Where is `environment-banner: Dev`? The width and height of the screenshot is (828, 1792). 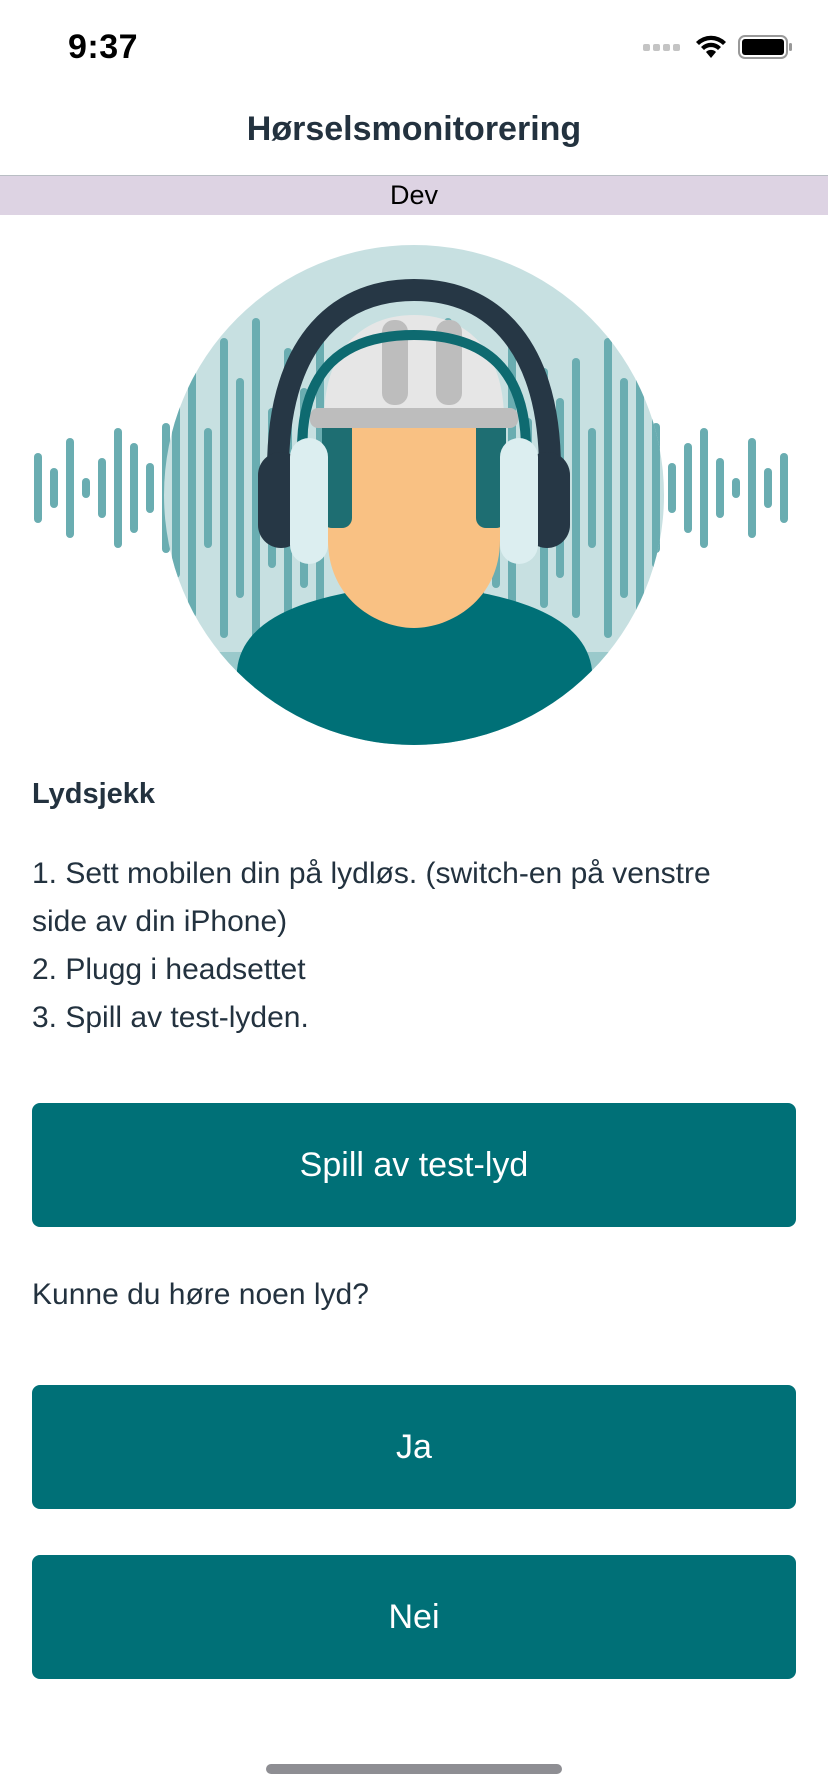
environment-banner: Dev is located at coordinates (414, 195).